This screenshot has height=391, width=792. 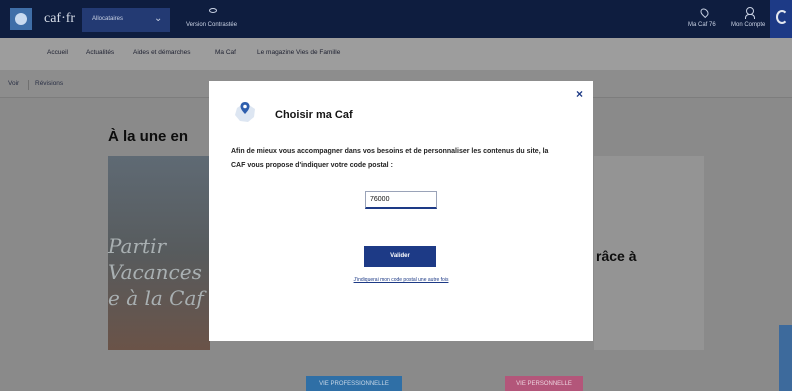 What do you see at coordinates (544, 383) in the screenshot?
I see `vie-personnelle-button: VIE PERSONNELLE` at bounding box center [544, 383].